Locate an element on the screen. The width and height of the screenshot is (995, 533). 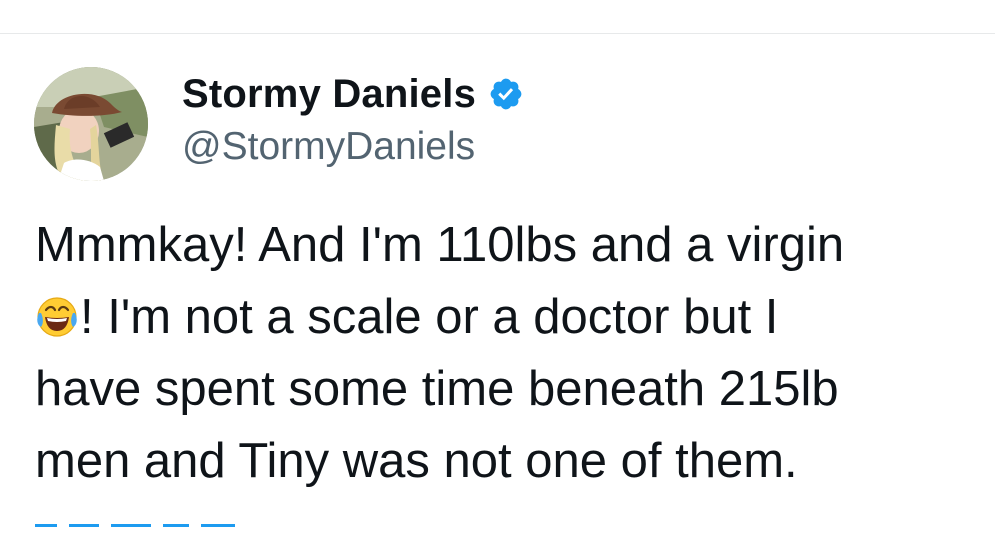
tweet-line: have spent some time beneath 215lb is located at coordinates (437, 389).